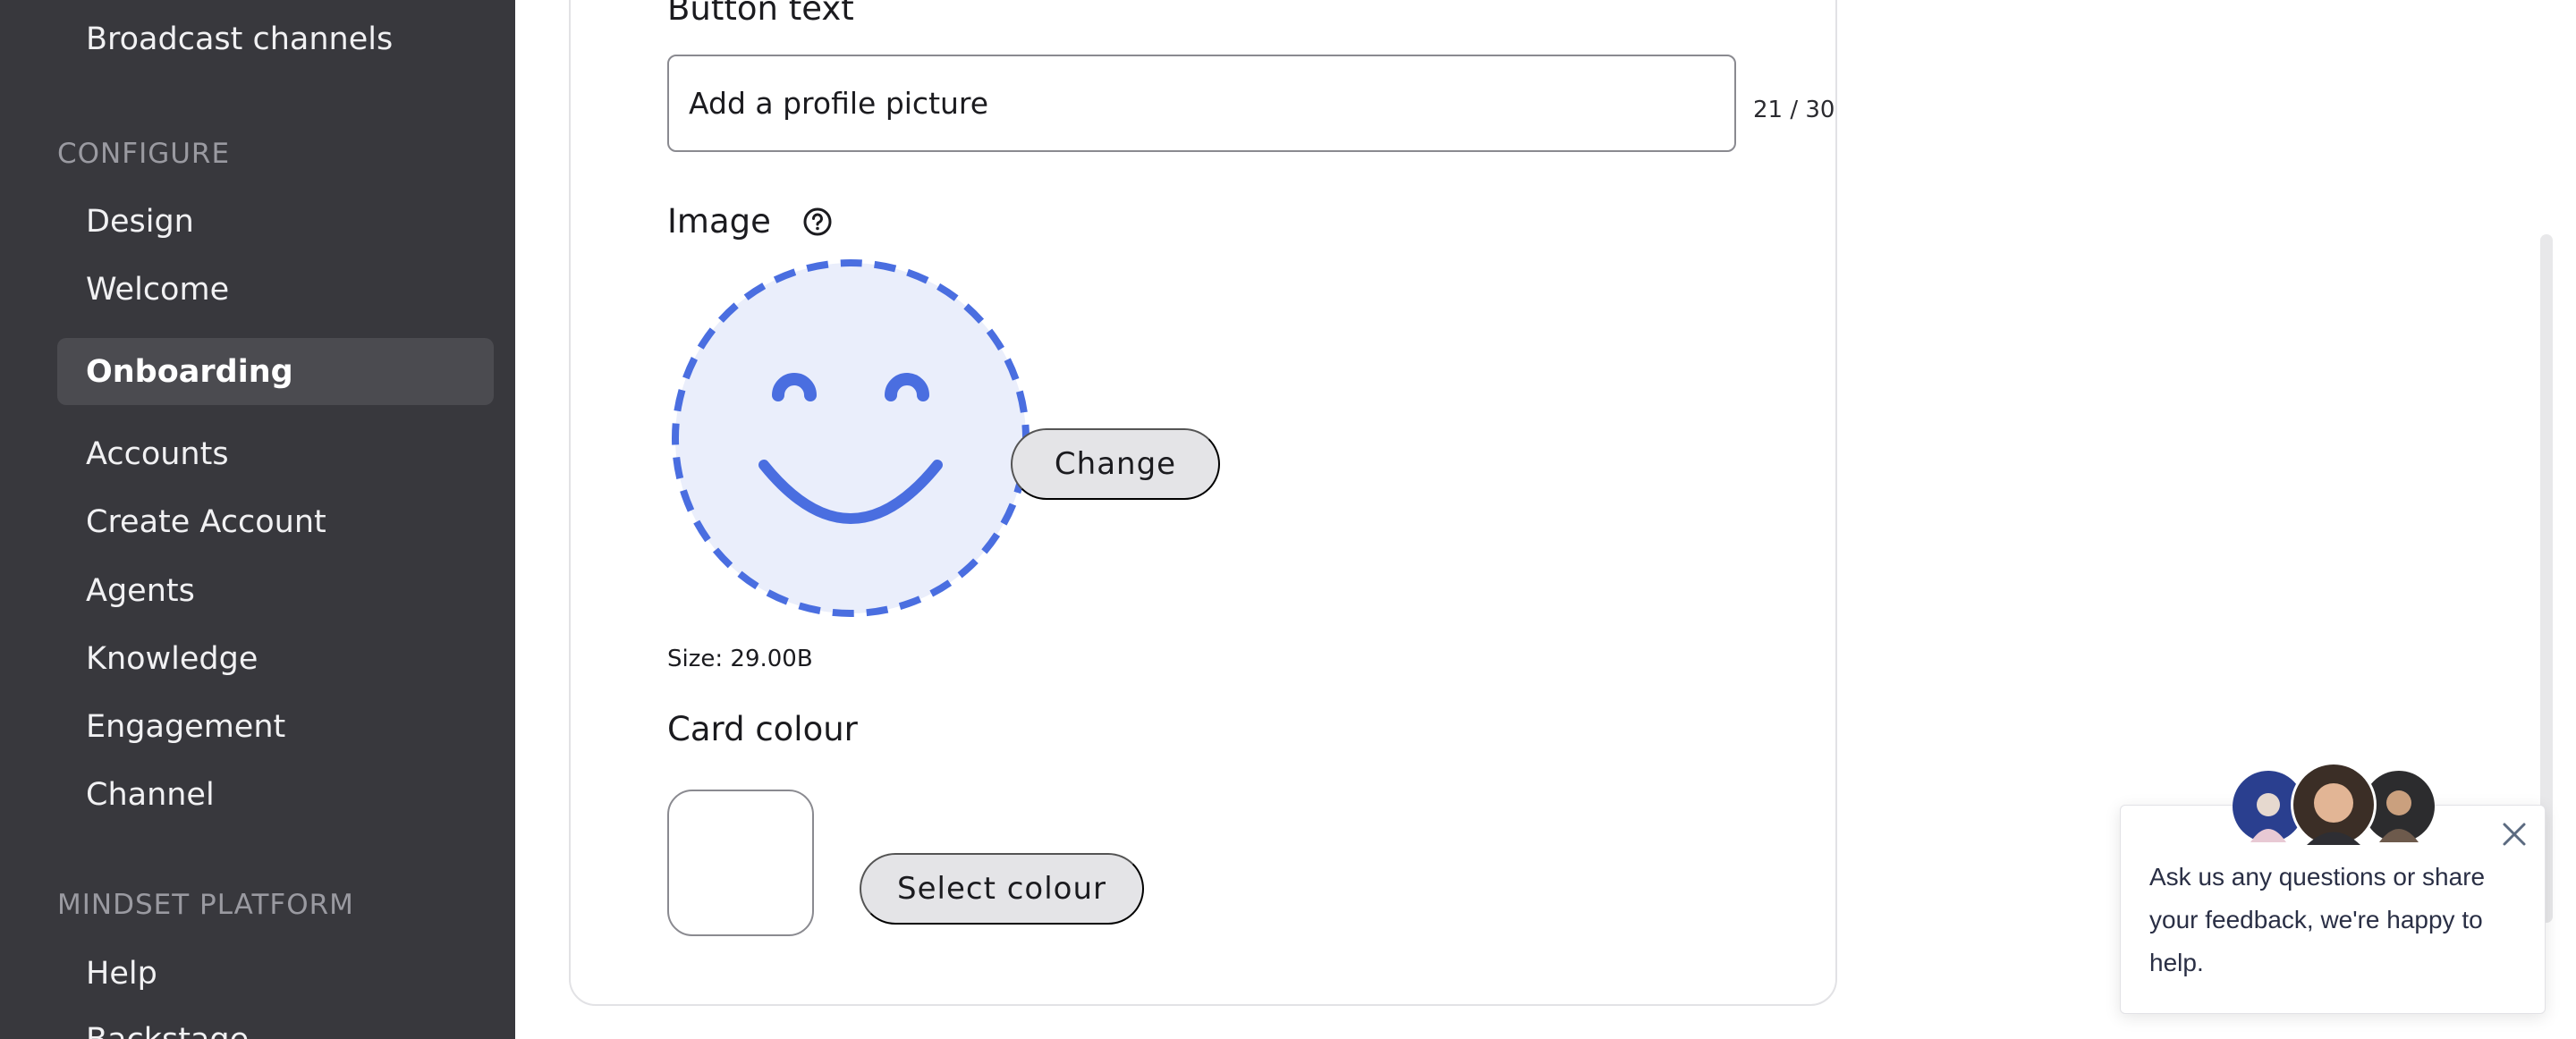 This screenshot has width=2576, height=1039. Describe the element at coordinates (239, 39) in the screenshot. I see `sidebar-item-broadcast-channels: Broadcast channels` at that location.